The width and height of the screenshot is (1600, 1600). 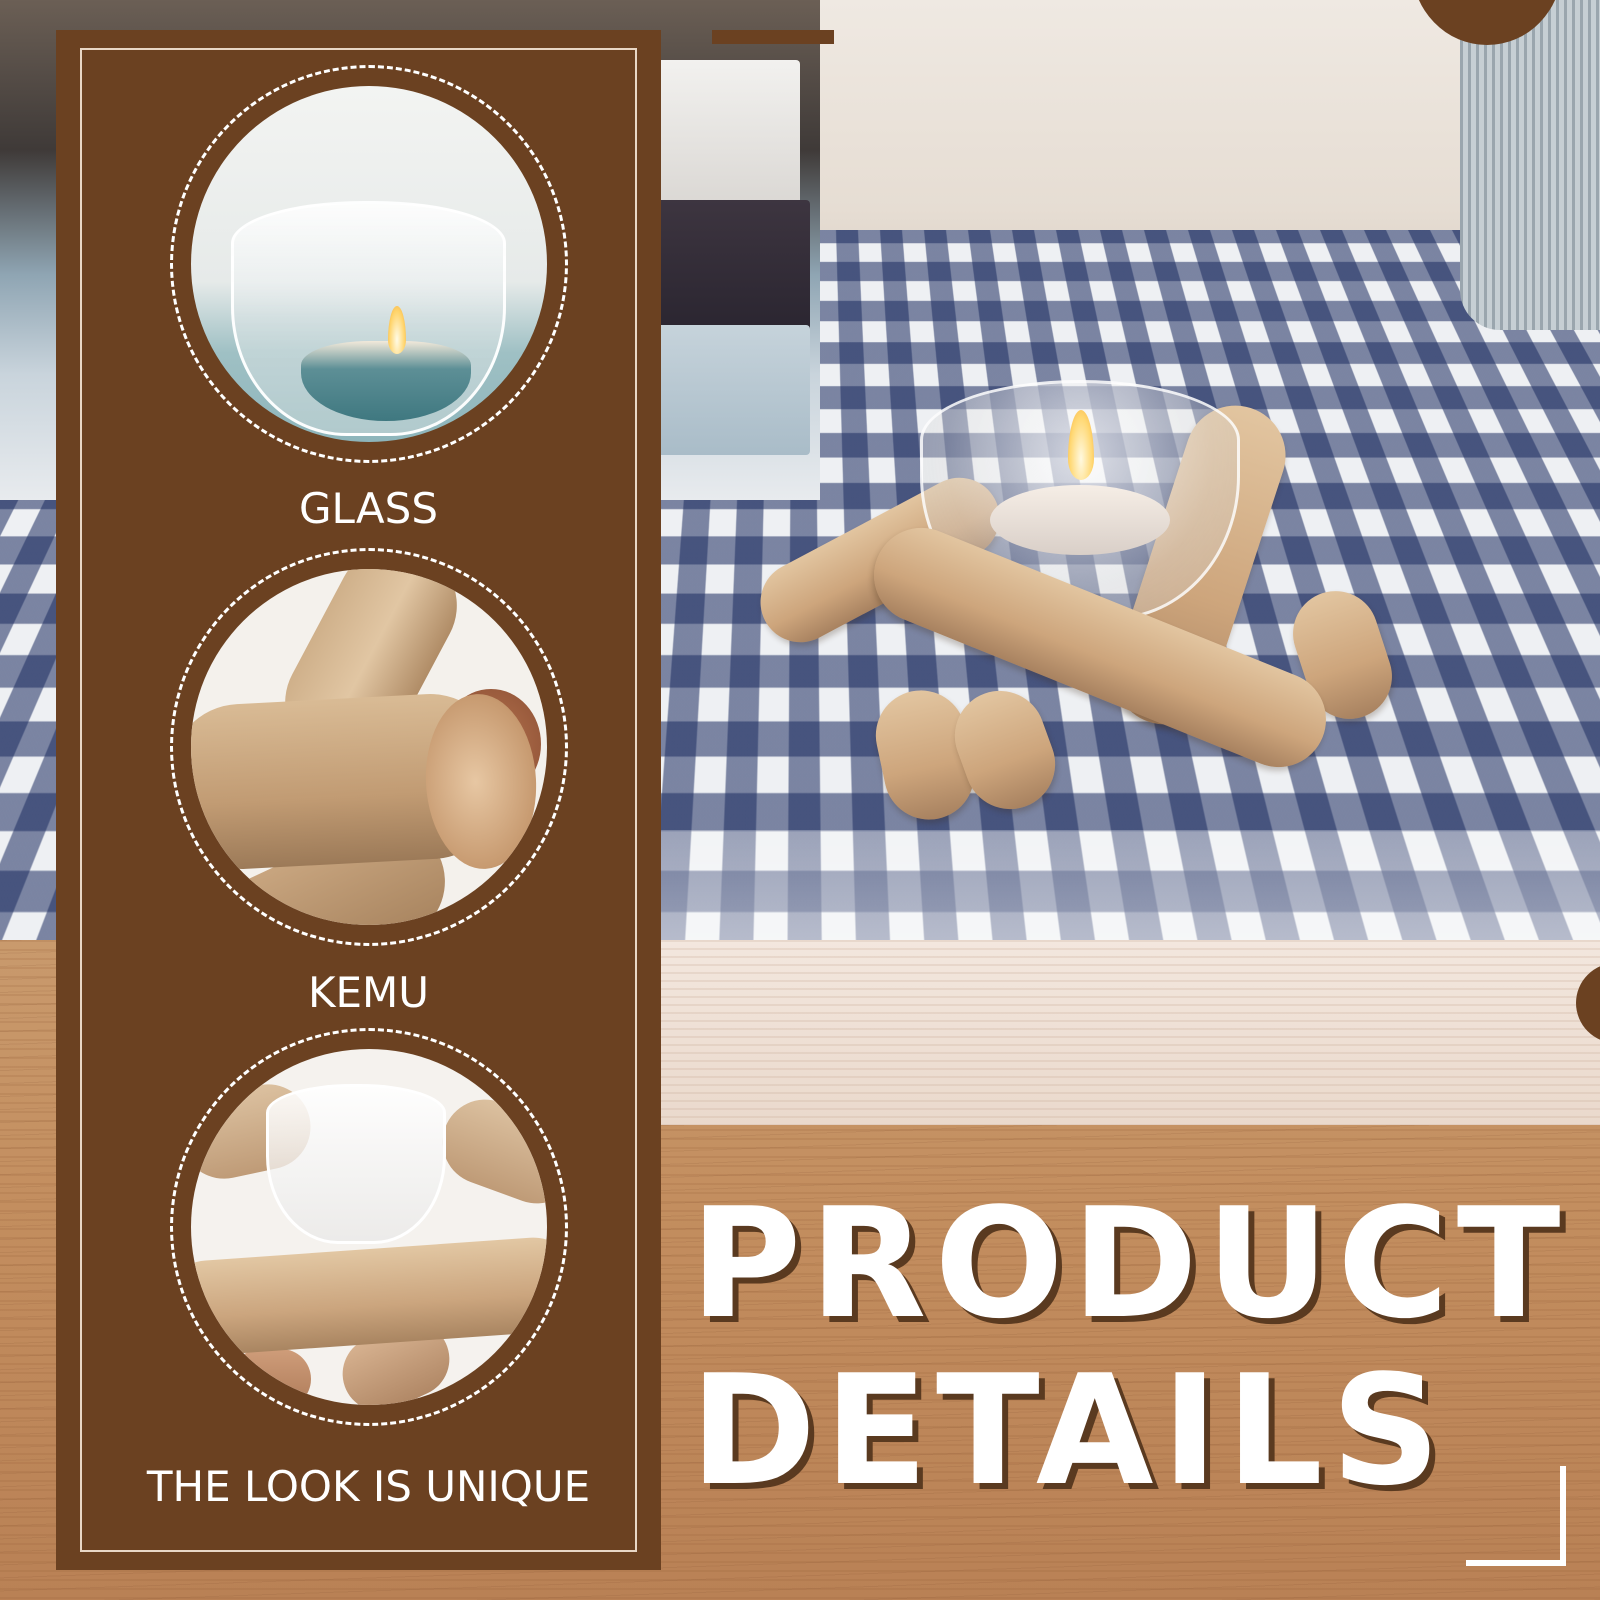 I want to click on title-line-1: PRODUCT, so click(x=1129, y=1264).